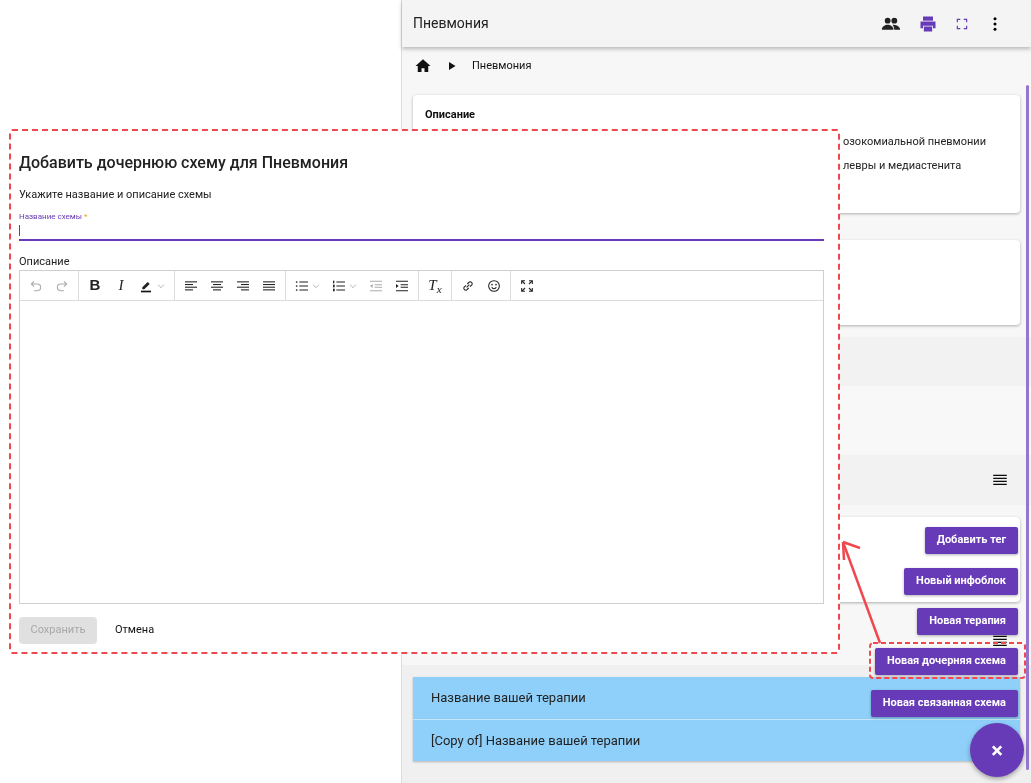  Describe the element at coordinates (451, 23) in the screenshot. I see `page-title: Пневмония` at that location.